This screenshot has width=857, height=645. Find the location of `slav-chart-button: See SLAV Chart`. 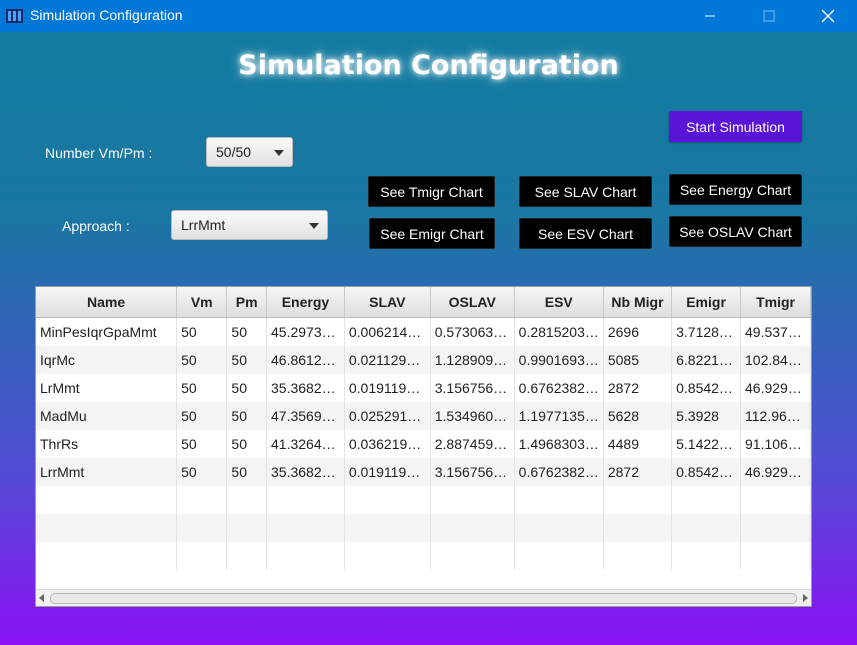

slav-chart-button: See SLAV Chart is located at coordinates (585, 191).